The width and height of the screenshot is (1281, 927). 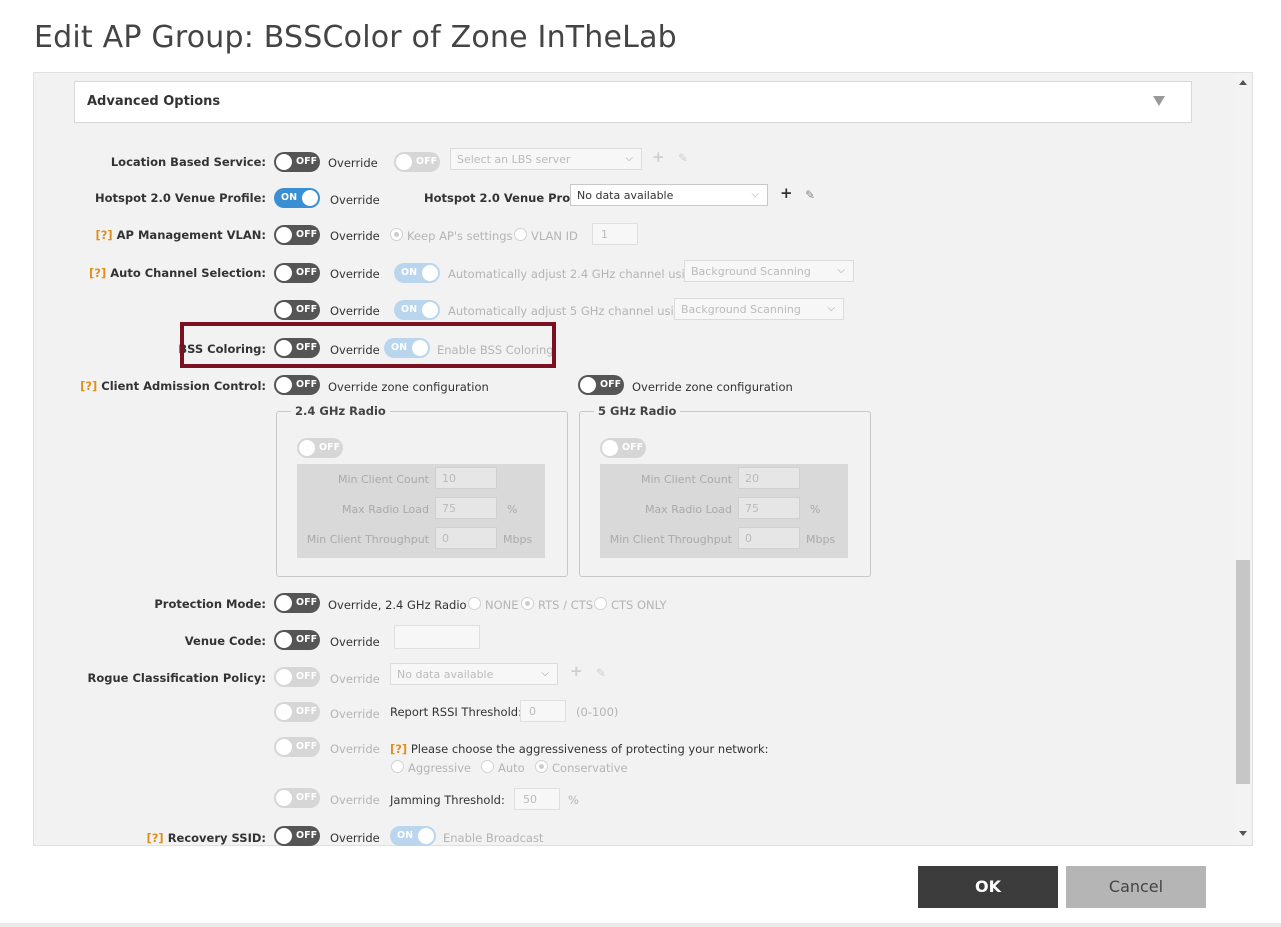 I want to click on cancel-button: Cancel, so click(x=1136, y=887).